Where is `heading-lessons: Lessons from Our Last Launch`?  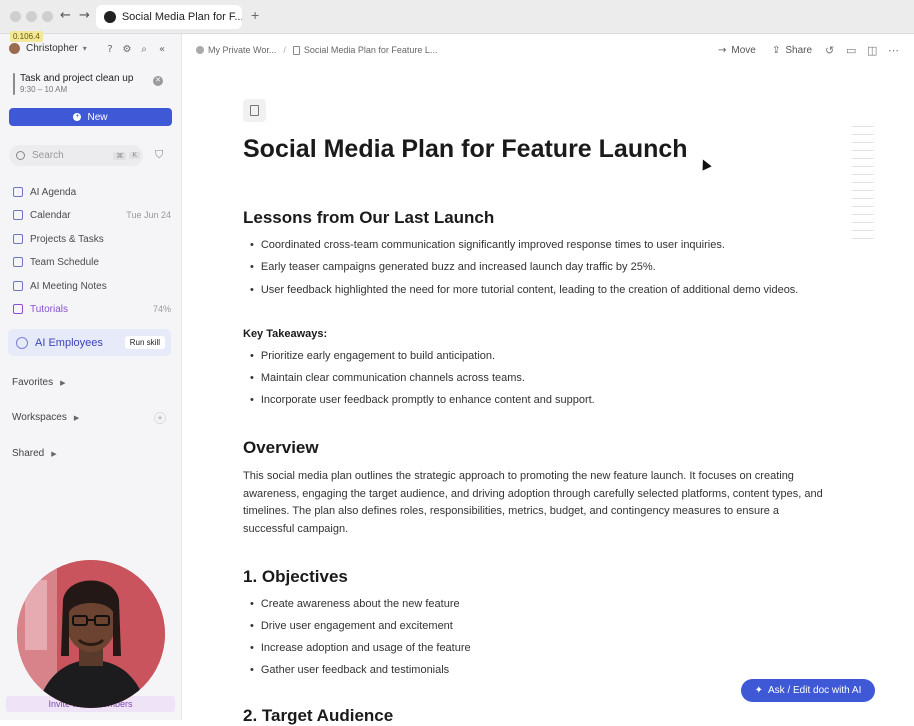 heading-lessons: Lessons from Our Last Launch is located at coordinates (368, 218).